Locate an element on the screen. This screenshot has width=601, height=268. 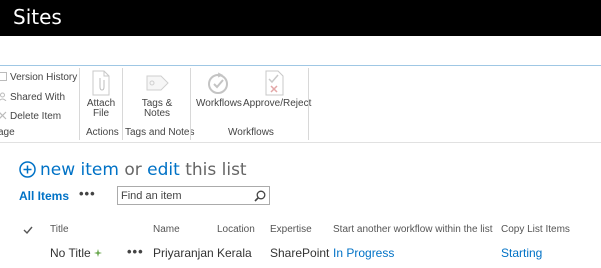
shared-with-label: Shared With is located at coordinates (38, 97).